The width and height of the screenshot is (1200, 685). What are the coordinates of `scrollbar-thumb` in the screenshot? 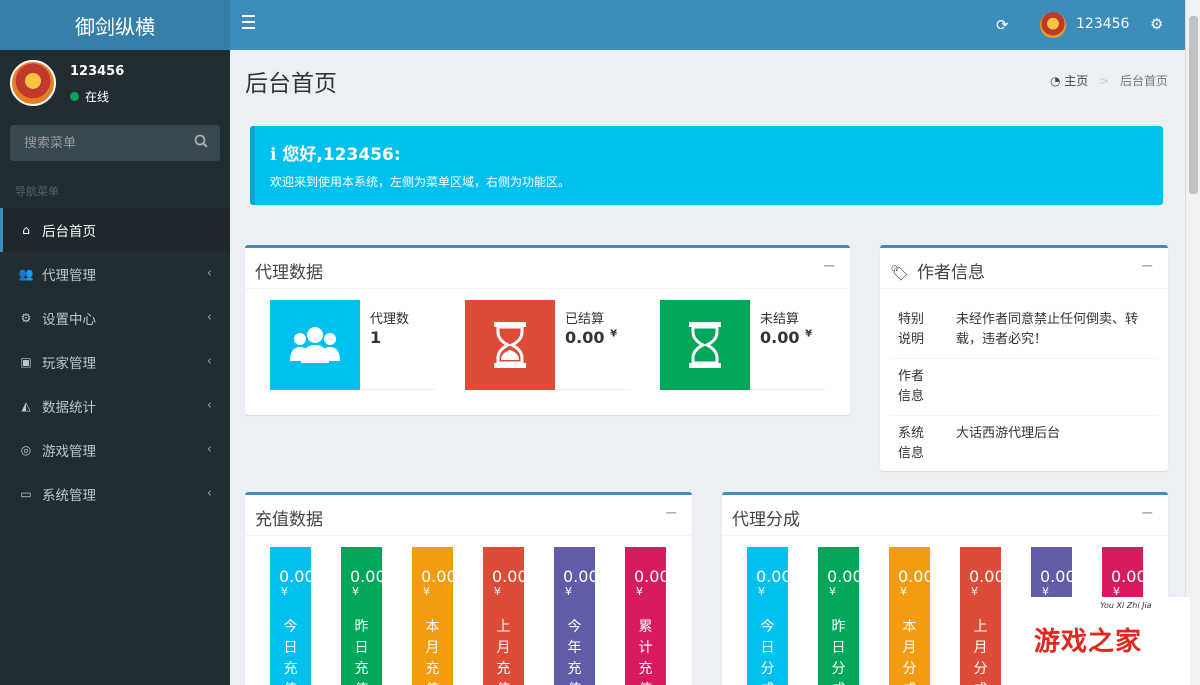 It's located at (1193, 105).